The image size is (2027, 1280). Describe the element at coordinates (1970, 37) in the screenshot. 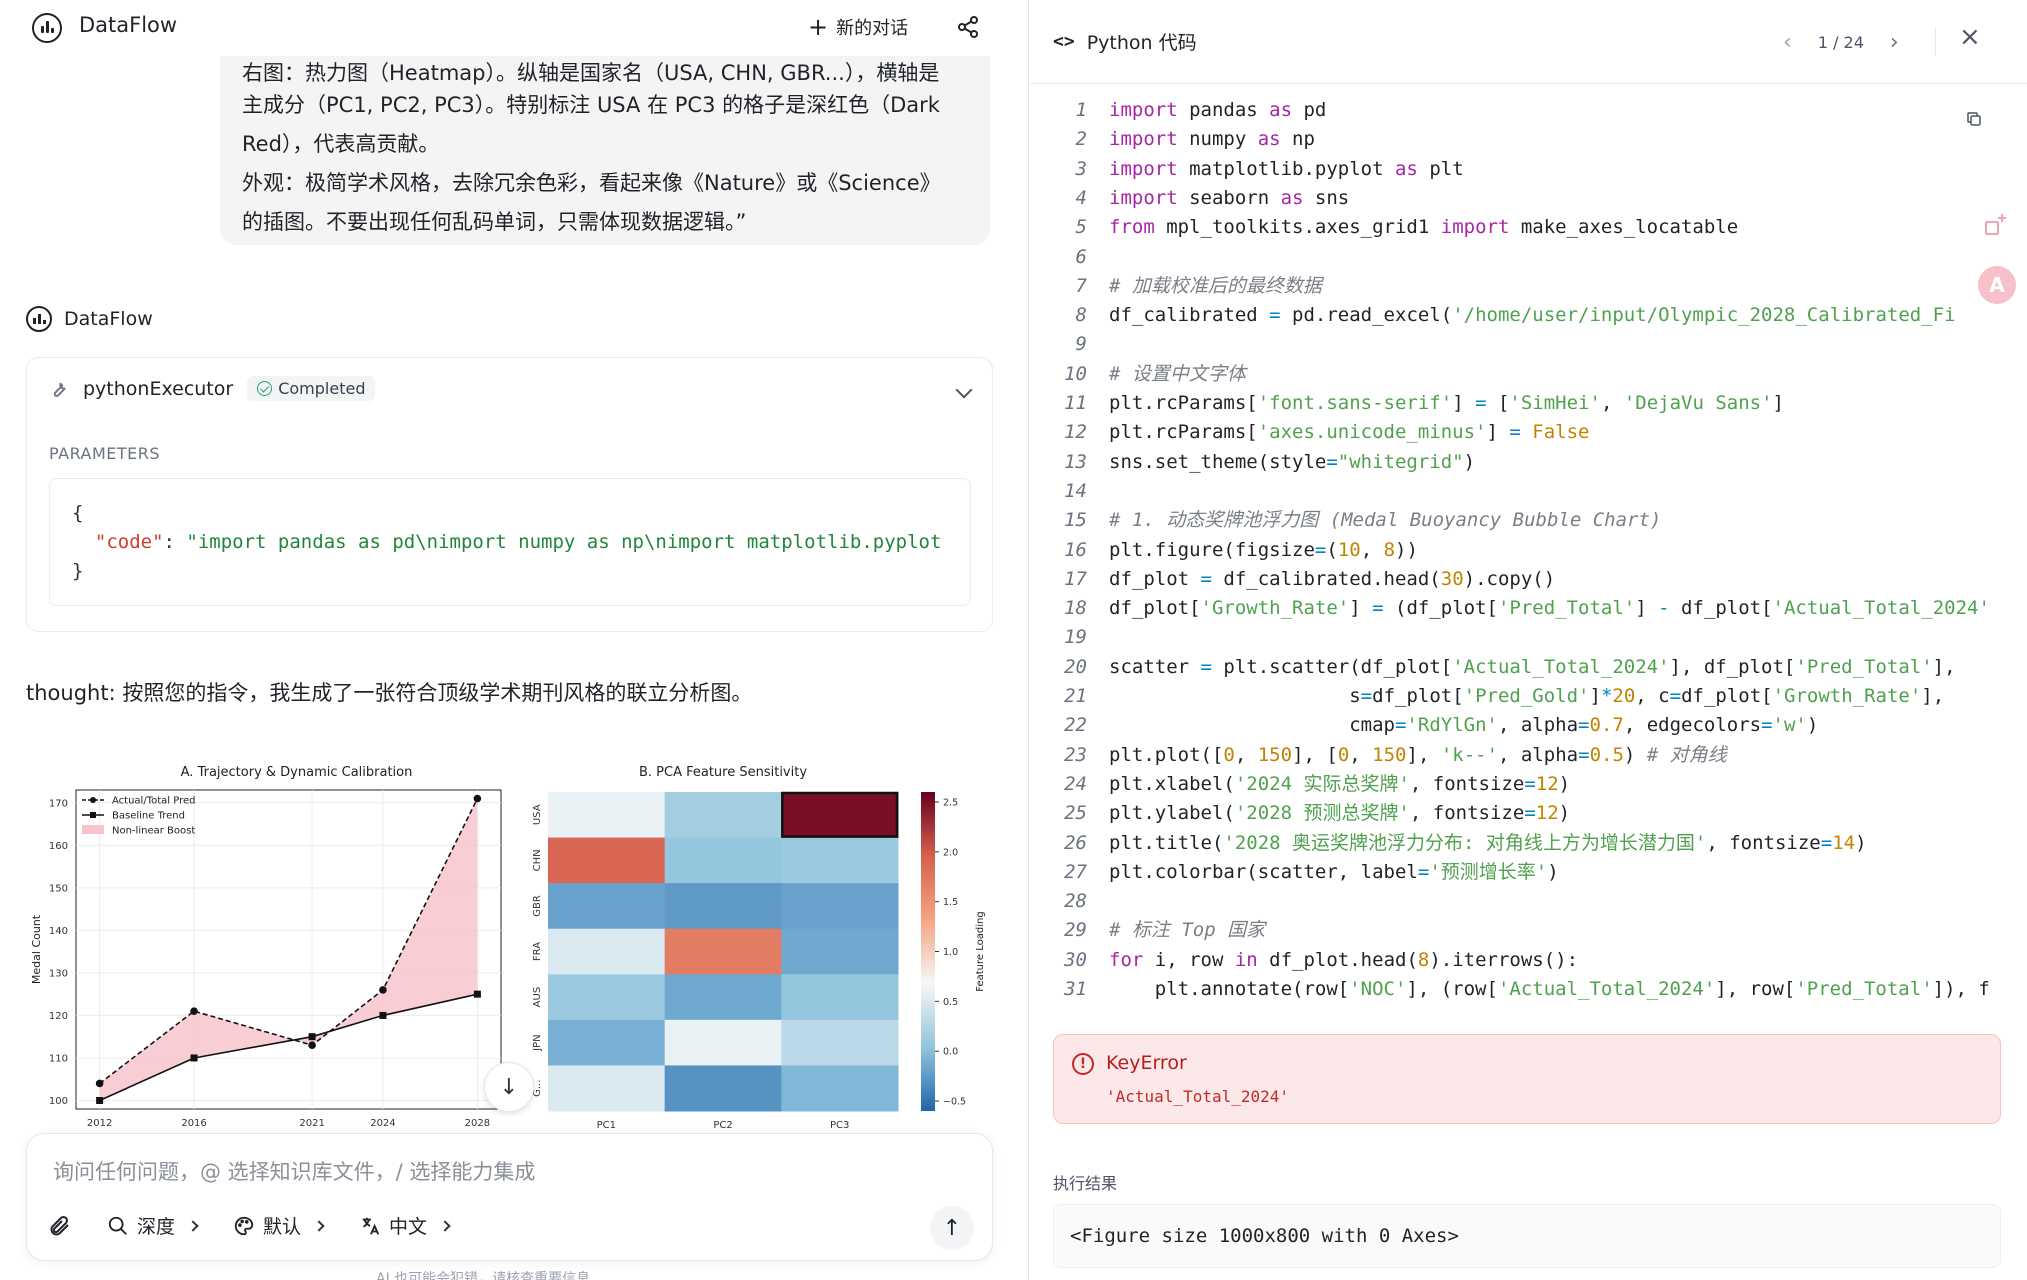

I see `close-icon: ×` at that location.